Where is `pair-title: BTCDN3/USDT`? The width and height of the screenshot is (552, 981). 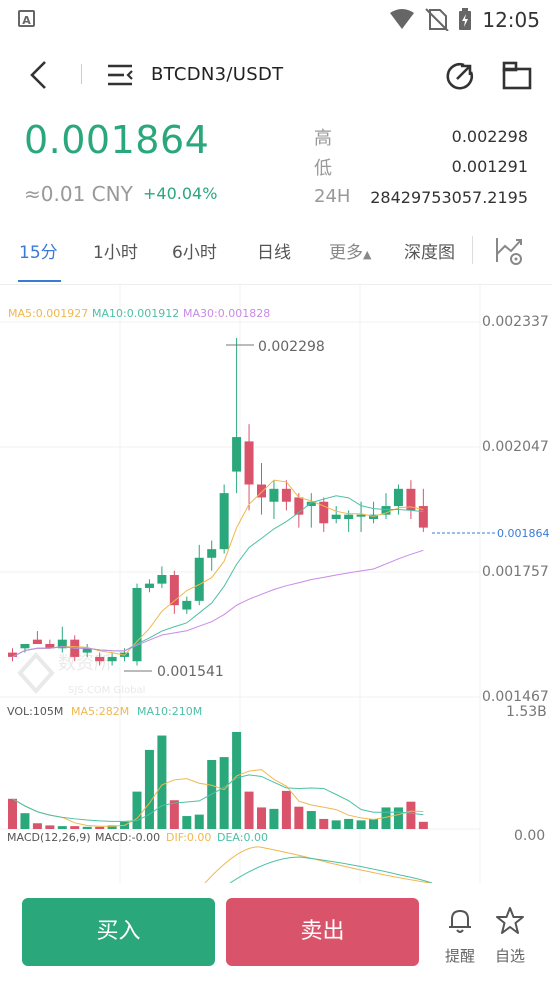
pair-title: BTCDN3/USDT is located at coordinates (217, 74).